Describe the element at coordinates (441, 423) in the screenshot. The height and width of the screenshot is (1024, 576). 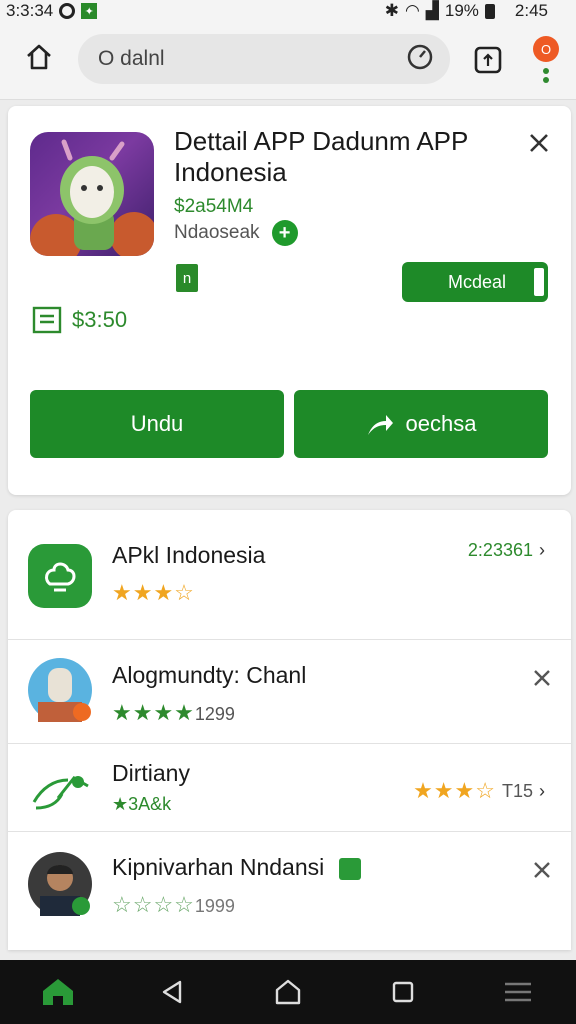
I see `share-button-label: oechsa` at that location.